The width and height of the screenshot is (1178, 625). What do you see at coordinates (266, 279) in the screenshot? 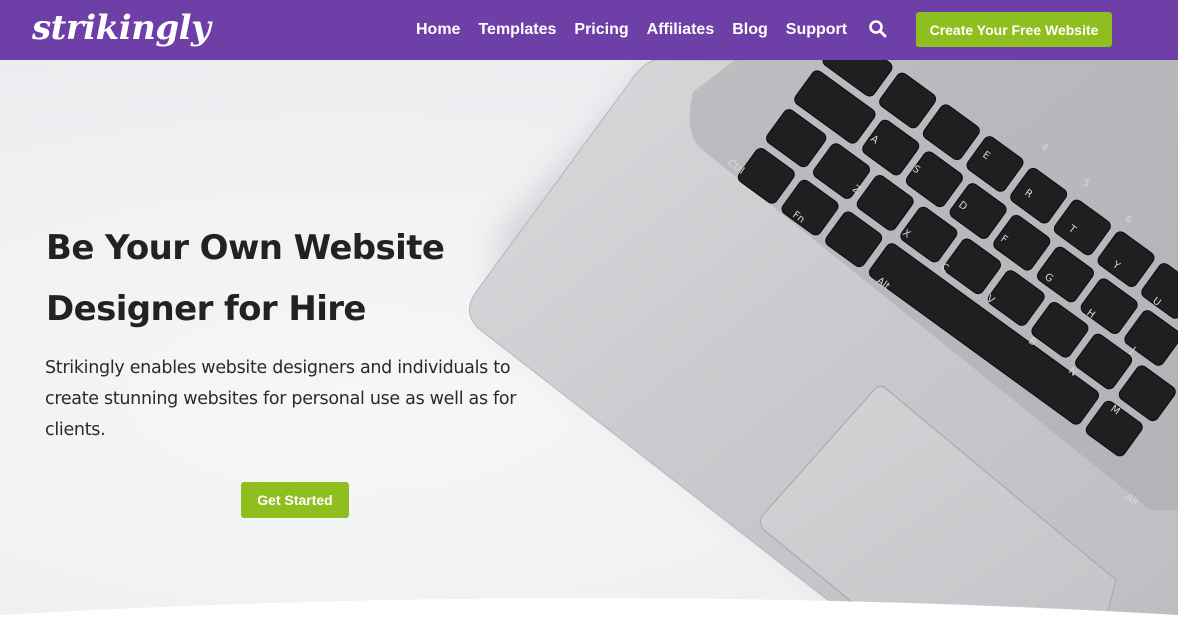
I see `hero-heading: Be Your Own Website Designer for Hire` at bounding box center [266, 279].